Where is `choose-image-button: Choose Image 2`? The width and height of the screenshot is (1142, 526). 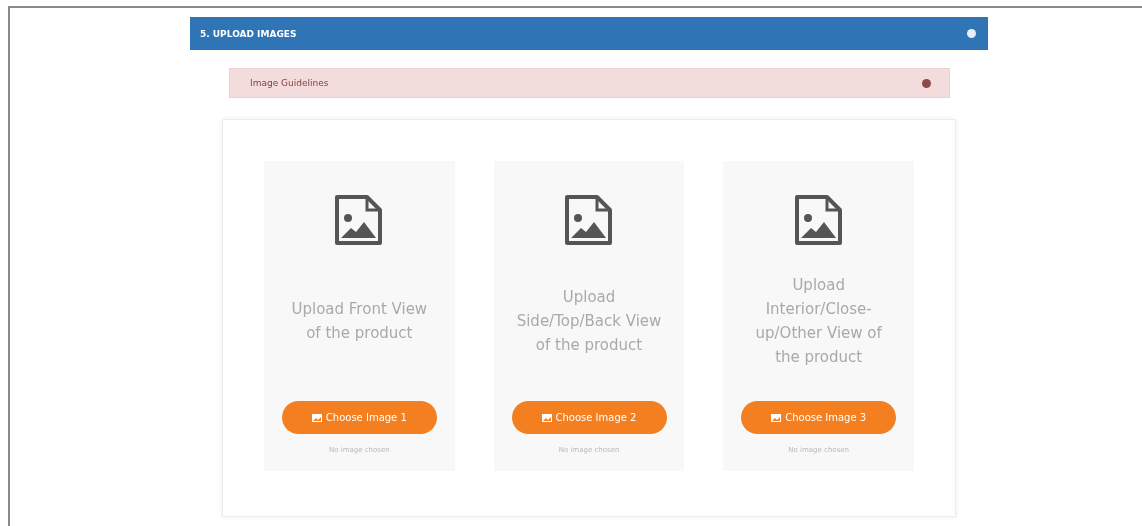
choose-image-button: Choose Image 2 is located at coordinates (589, 417).